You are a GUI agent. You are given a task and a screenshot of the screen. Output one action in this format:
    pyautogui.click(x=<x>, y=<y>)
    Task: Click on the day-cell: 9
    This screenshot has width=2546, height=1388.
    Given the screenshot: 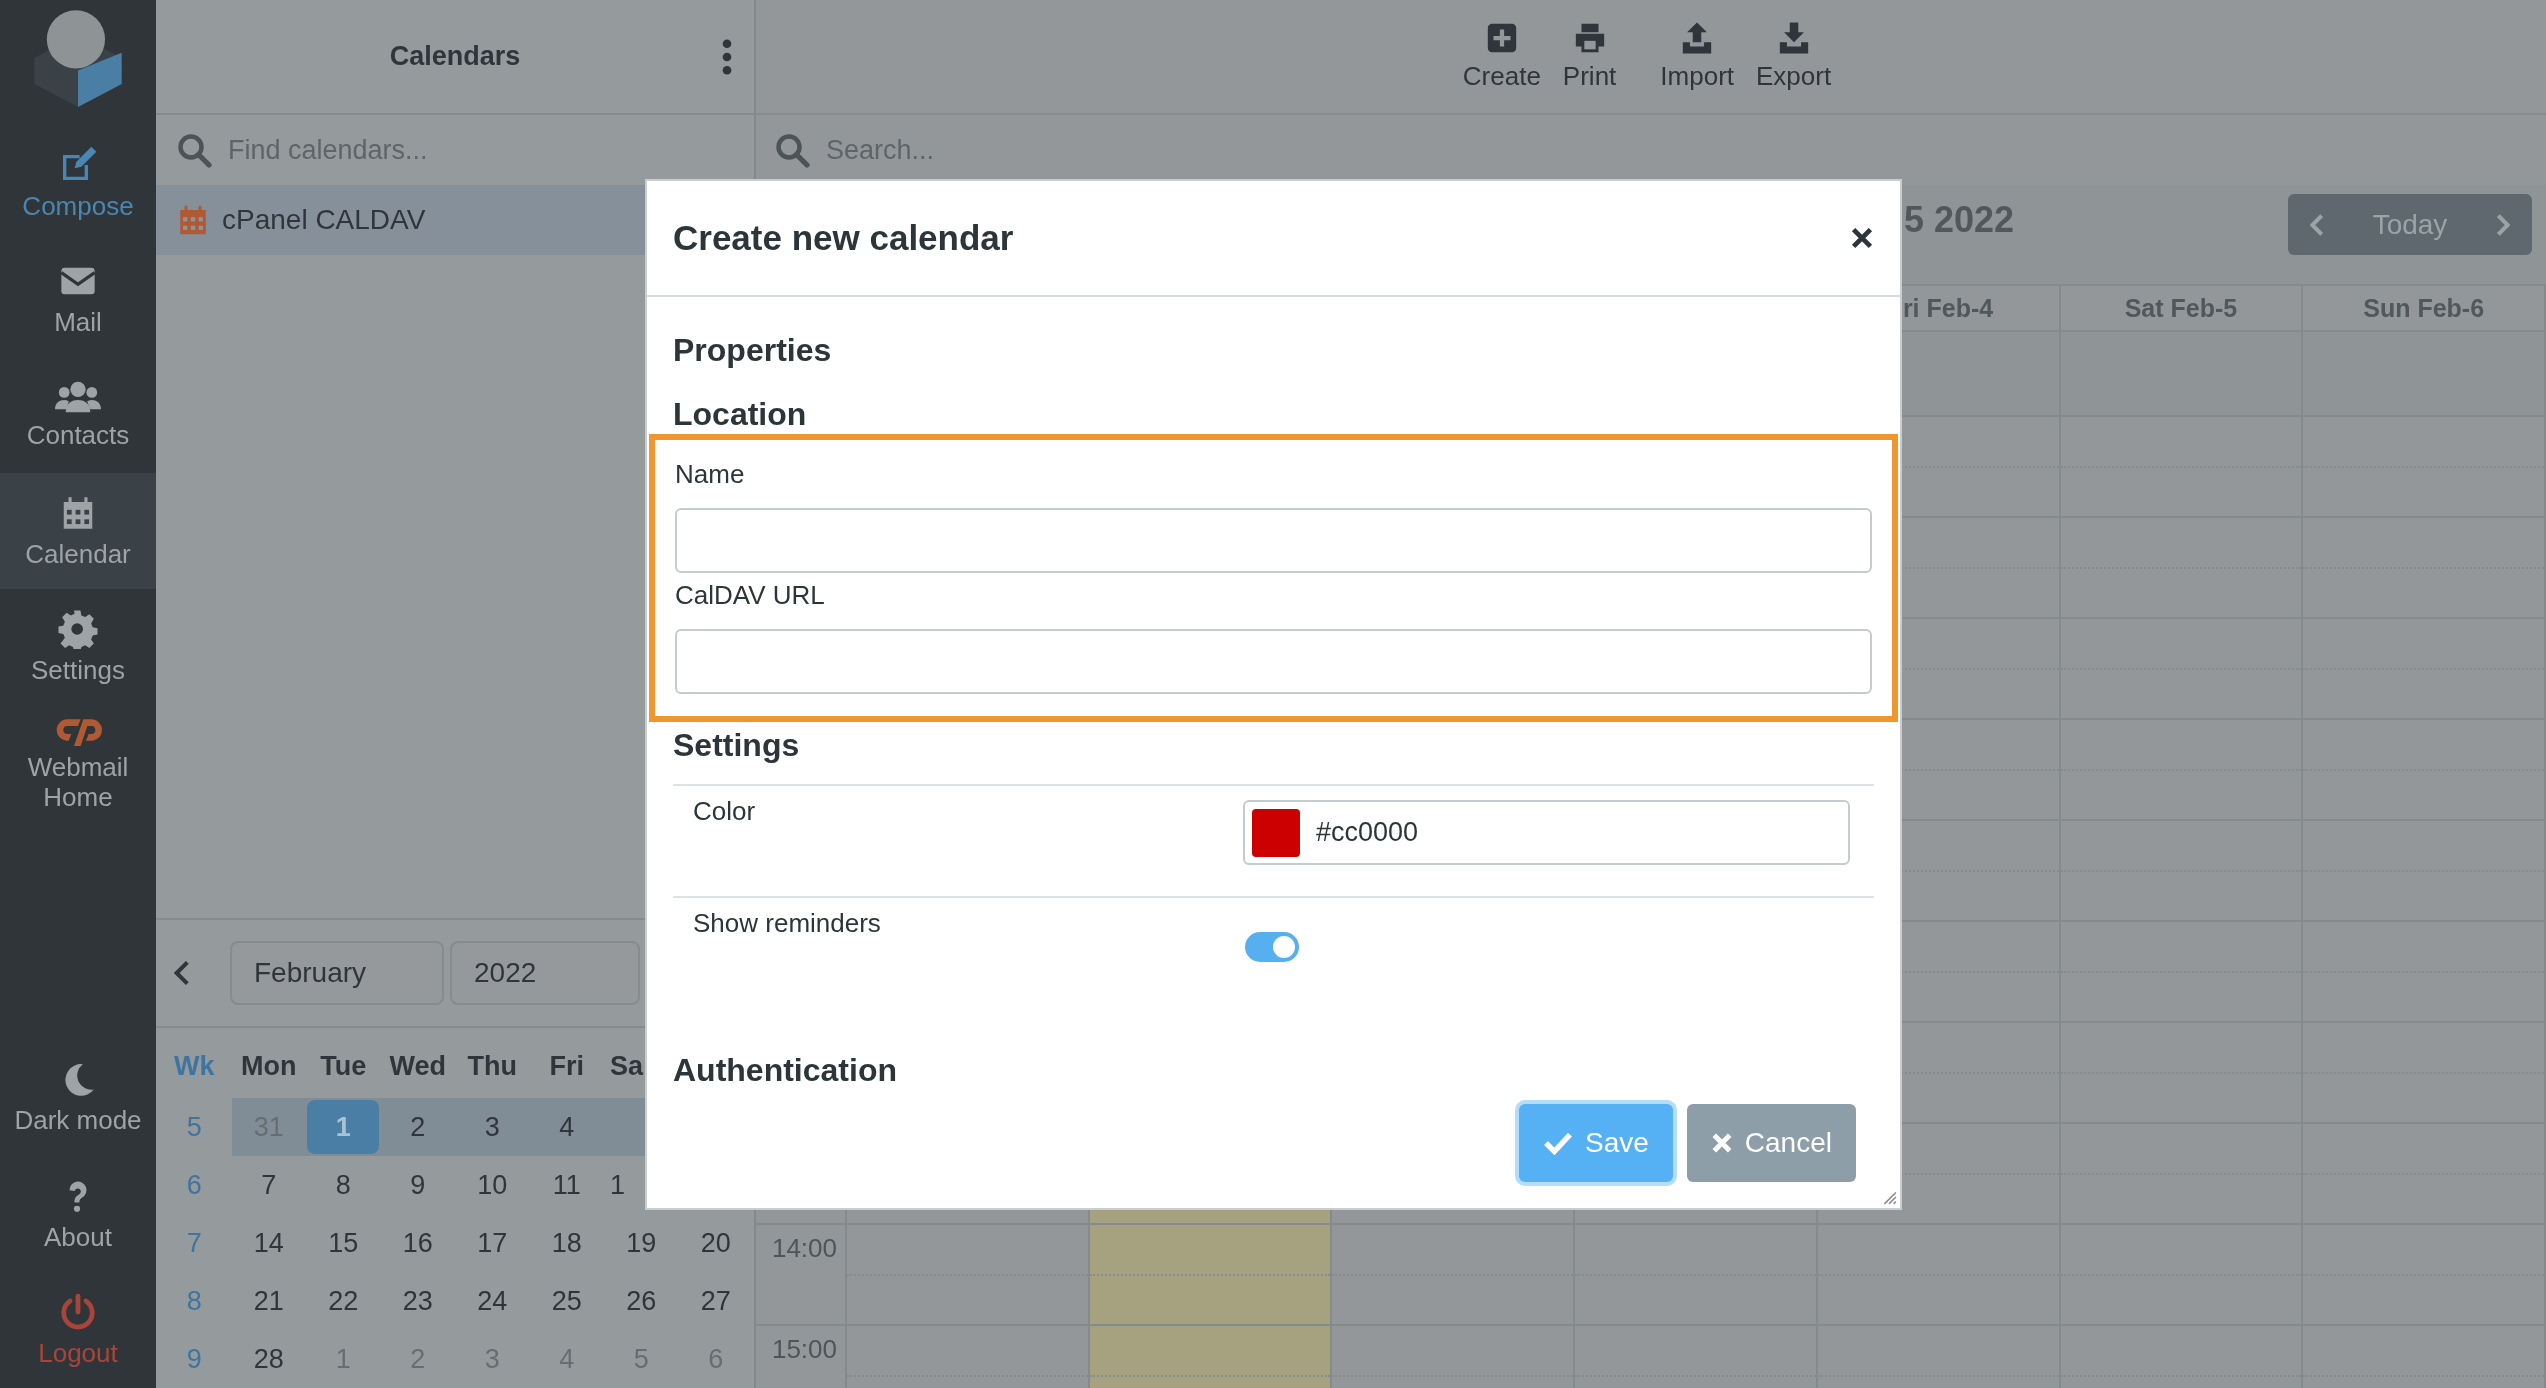 What is the action you would take?
    pyautogui.click(x=417, y=1185)
    